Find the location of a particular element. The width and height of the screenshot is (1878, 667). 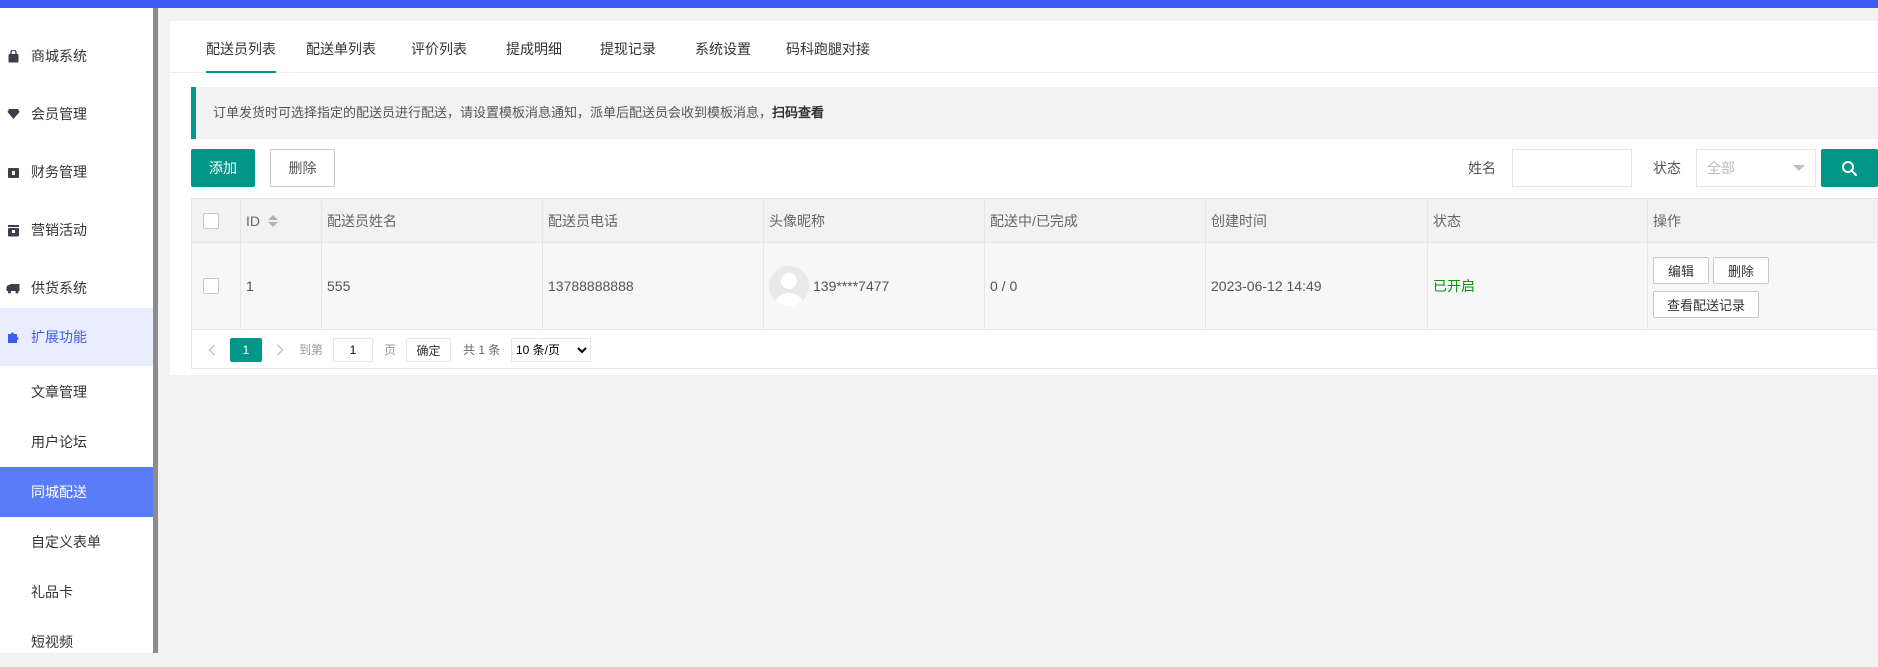

sidebar-subitem-gift-card: 礼品卡 is located at coordinates (76, 592).